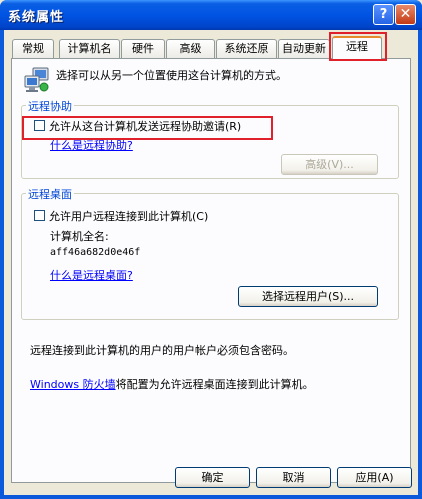  What do you see at coordinates (36, 17) in the screenshot?
I see `window-title: 系统属性` at bounding box center [36, 17].